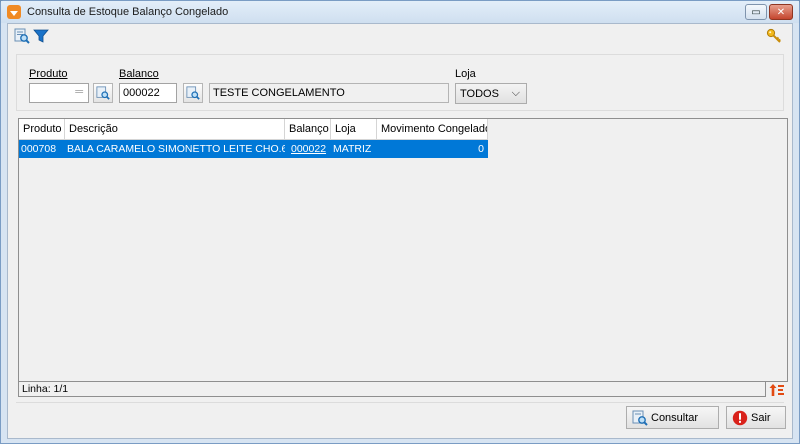  What do you see at coordinates (481, 149) in the screenshot?
I see `cell-movimento: 0` at bounding box center [481, 149].